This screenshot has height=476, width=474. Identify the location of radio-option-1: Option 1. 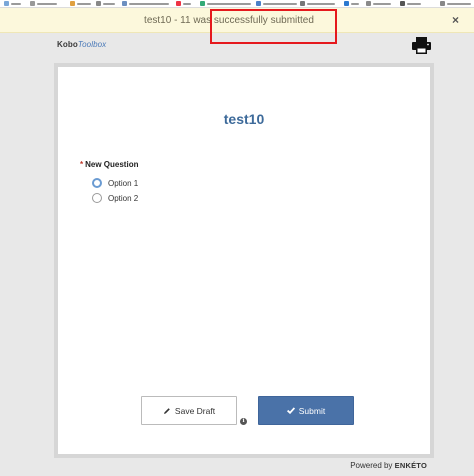
(115, 183).